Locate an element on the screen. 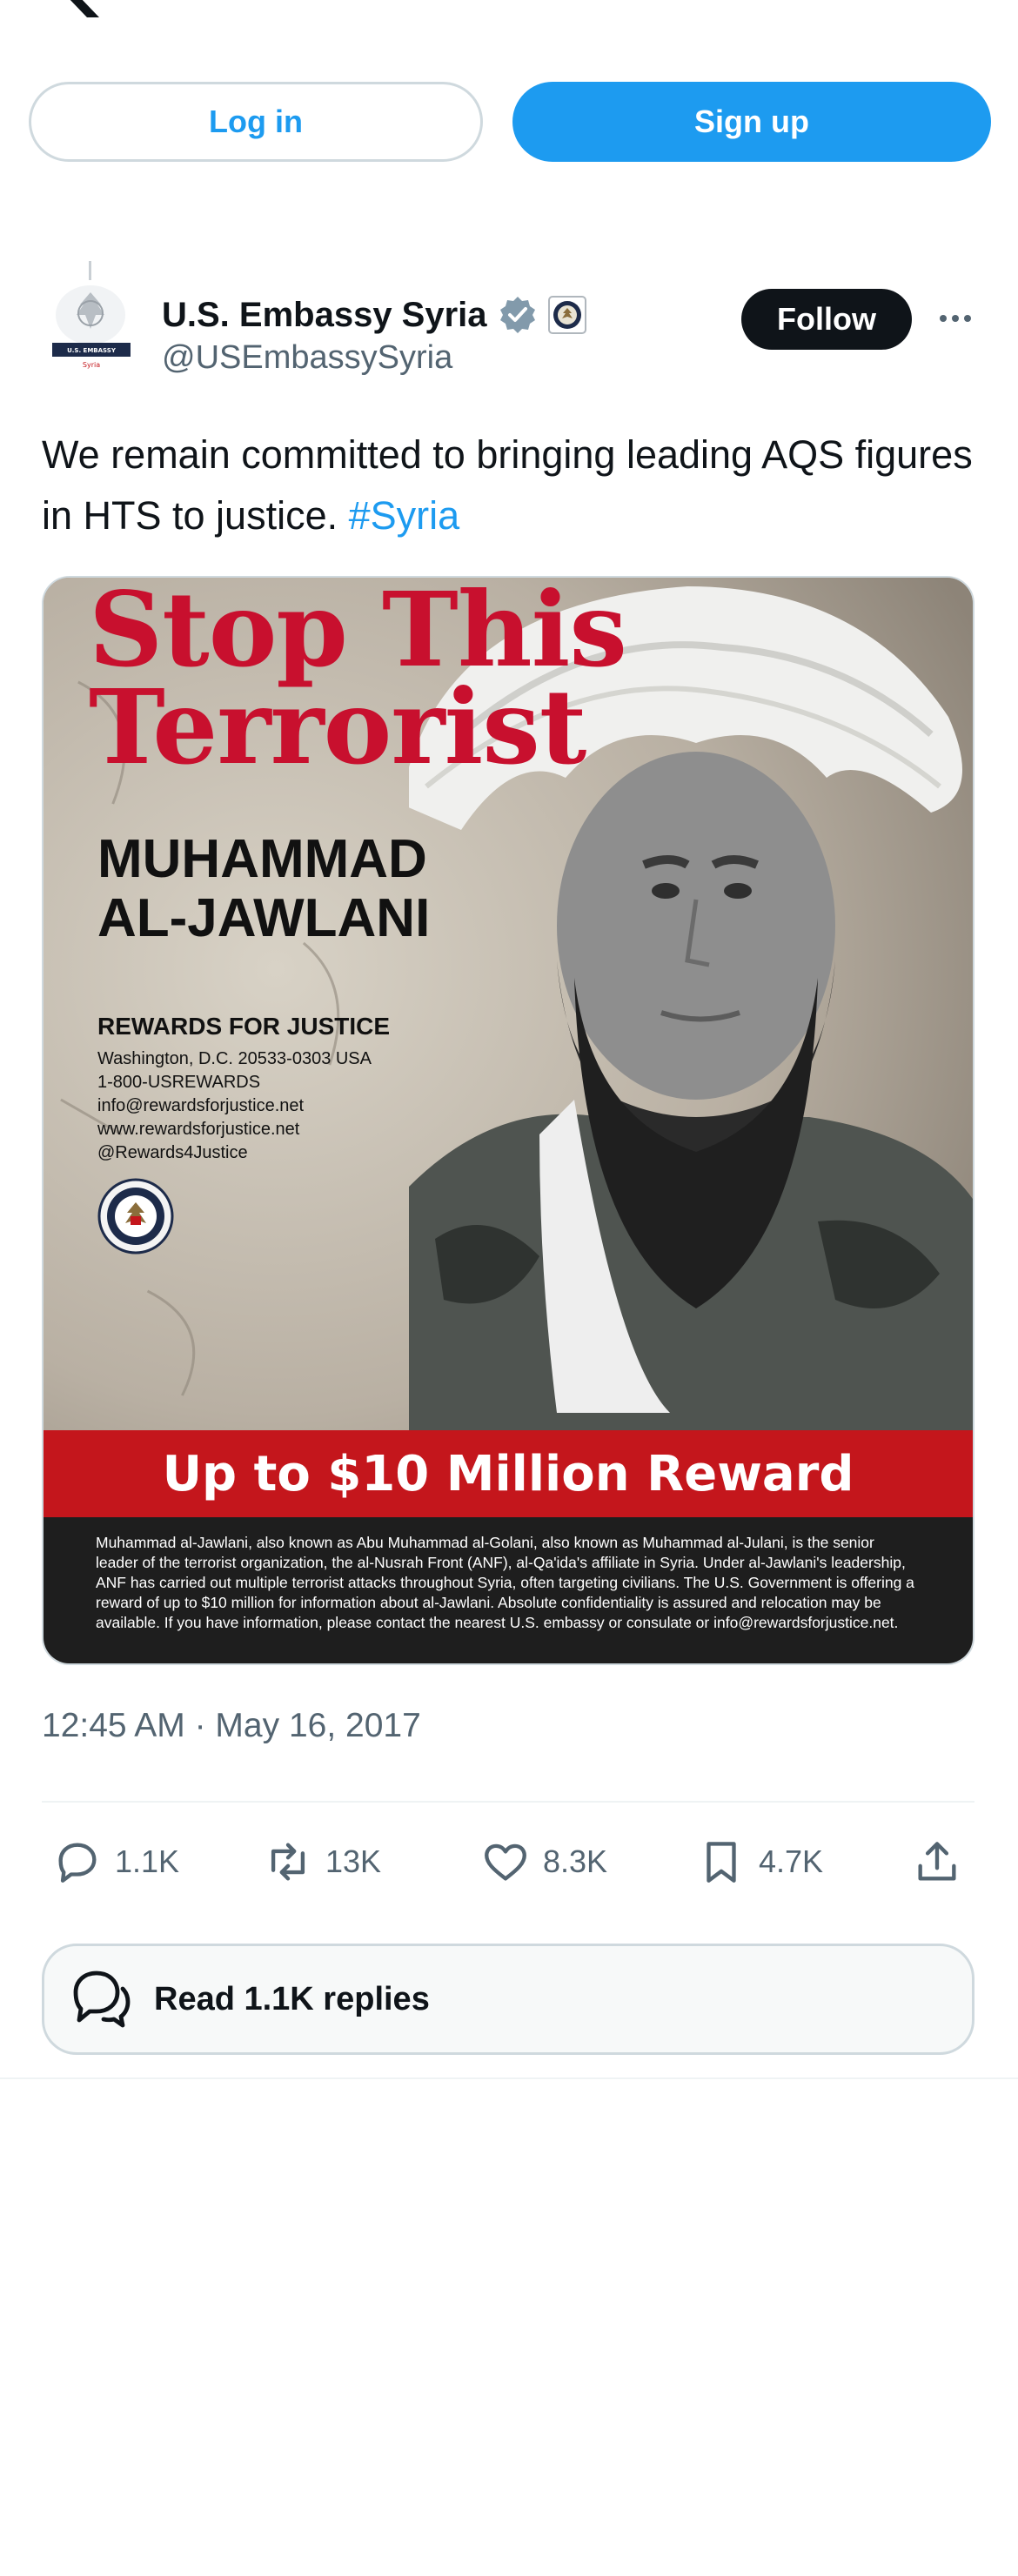 The image size is (1018, 2576). more-icon is located at coordinates (955, 318).